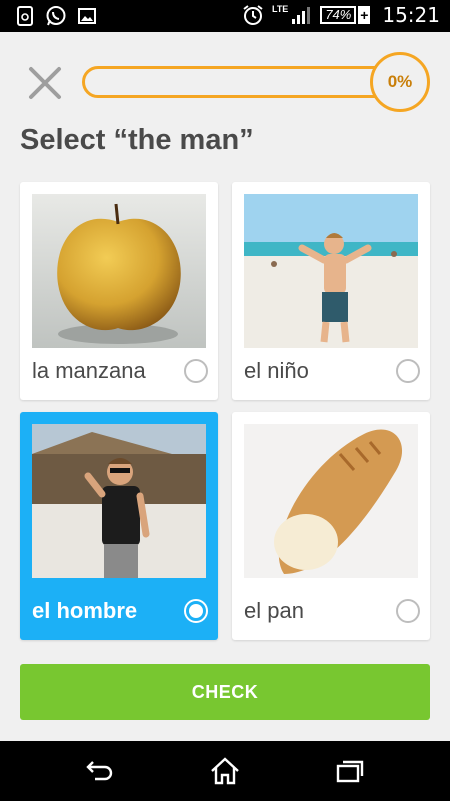 The height and width of the screenshot is (801, 450). I want to click on boy-on-beach-image, so click(331, 271).